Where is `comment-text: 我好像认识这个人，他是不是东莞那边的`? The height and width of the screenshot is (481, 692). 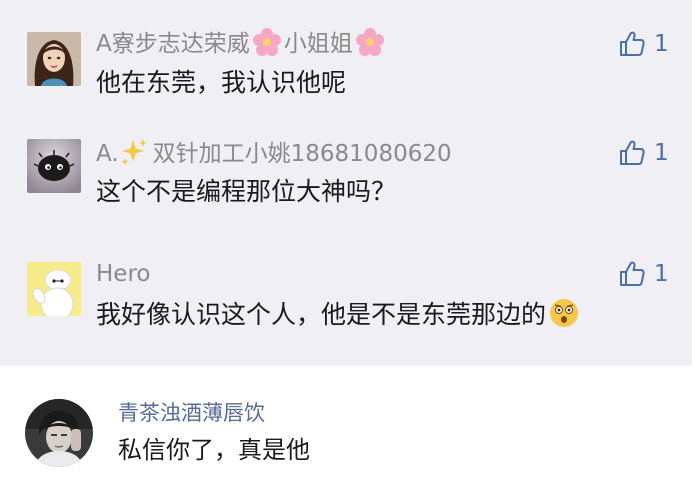
comment-text: 我好像认识这个人，他是不是东莞那边的 is located at coordinates (338, 314).